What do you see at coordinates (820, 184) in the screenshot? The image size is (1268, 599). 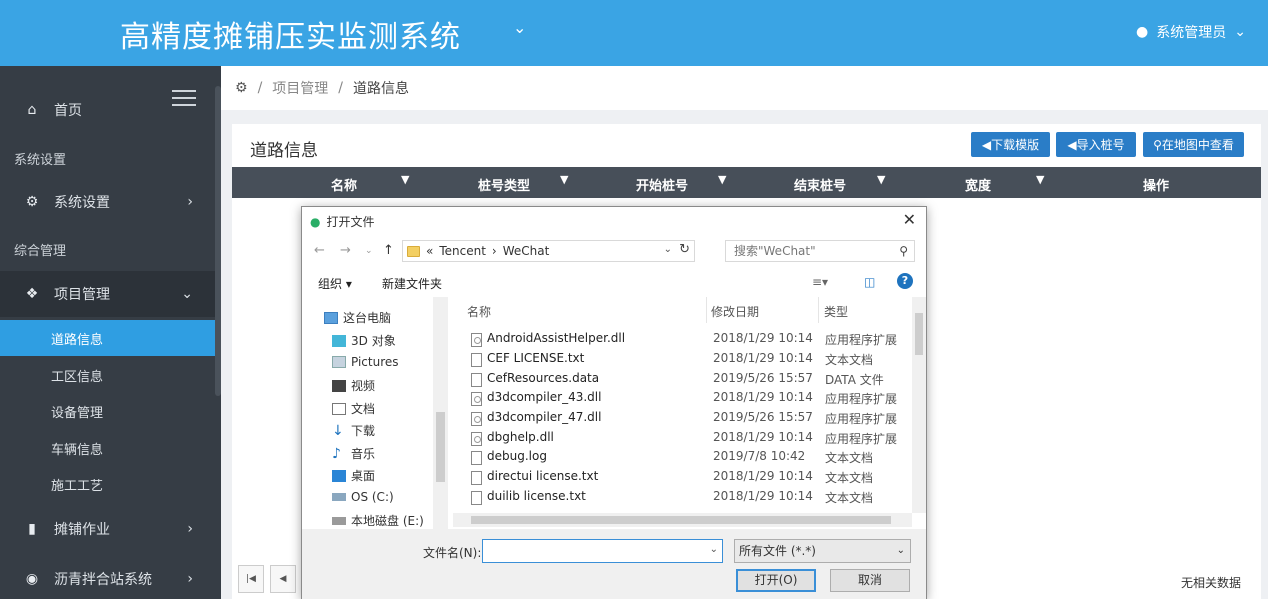 I see `column-header-end-stake: 结束桩号` at bounding box center [820, 184].